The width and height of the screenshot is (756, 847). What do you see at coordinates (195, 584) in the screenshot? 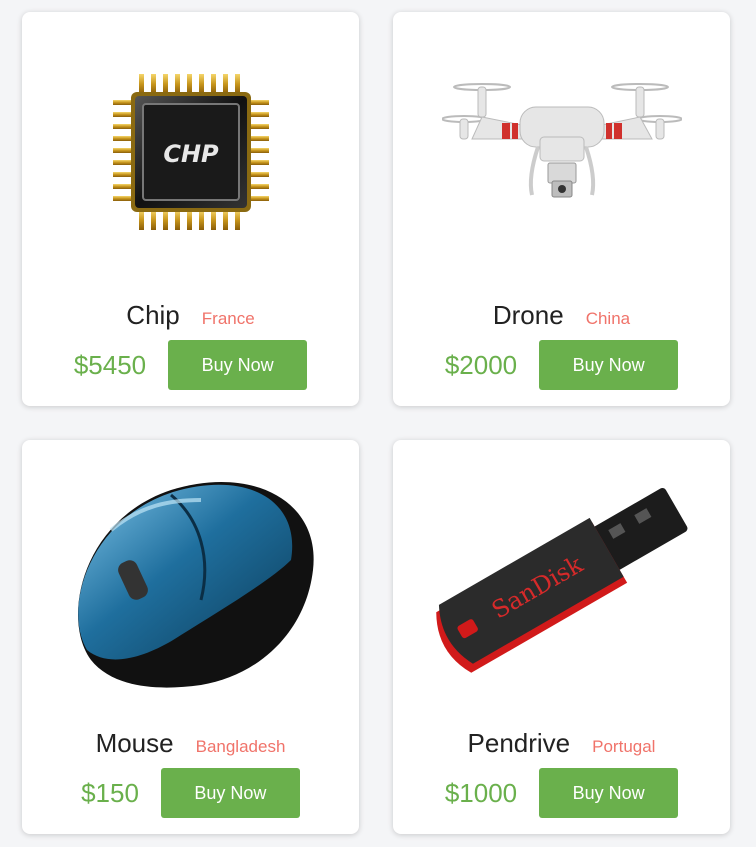
I see `mouse-icon` at bounding box center [195, 584].